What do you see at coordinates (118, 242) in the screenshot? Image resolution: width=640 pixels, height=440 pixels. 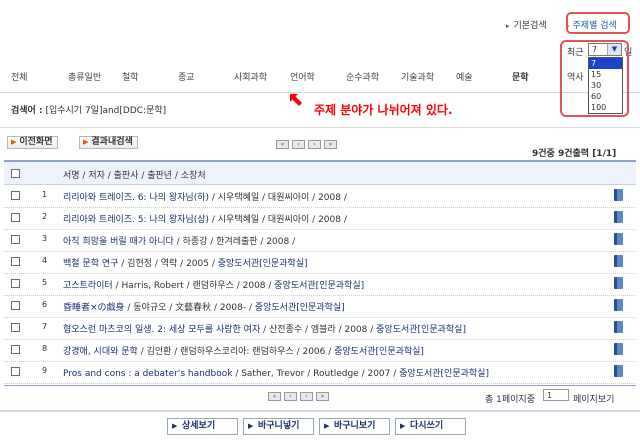 I see `row-title: 아직 희망을 버릴 때가 아니다` at bounding box center [118, 242].